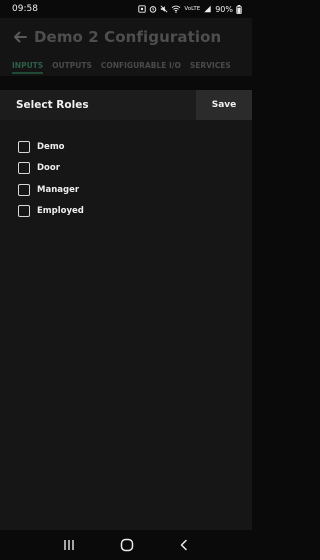 The width and height of the screenshot is (320, 560). I want to click on role-item-door: Door, so click(126, 169).